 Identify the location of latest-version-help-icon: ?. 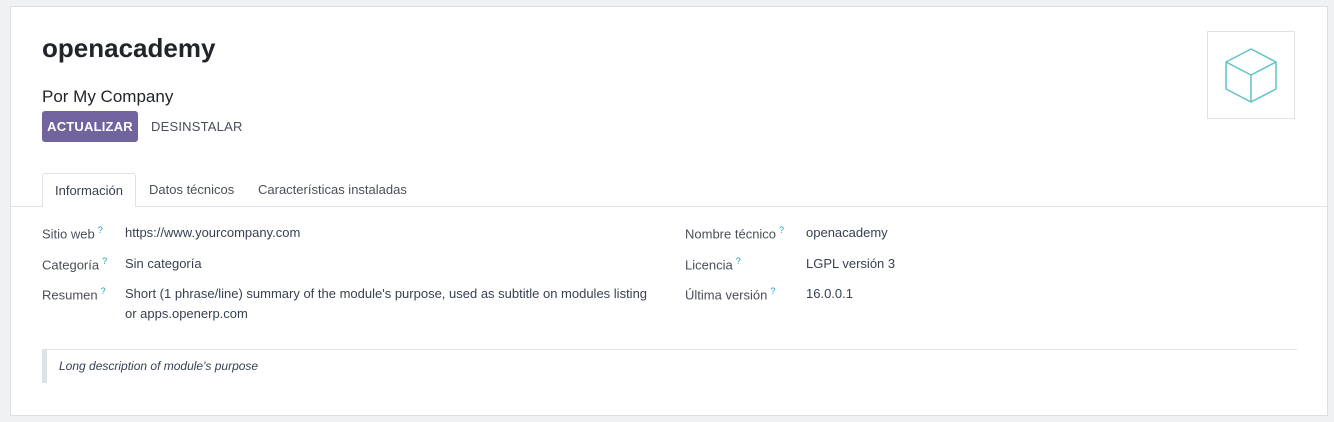
(772, 291).